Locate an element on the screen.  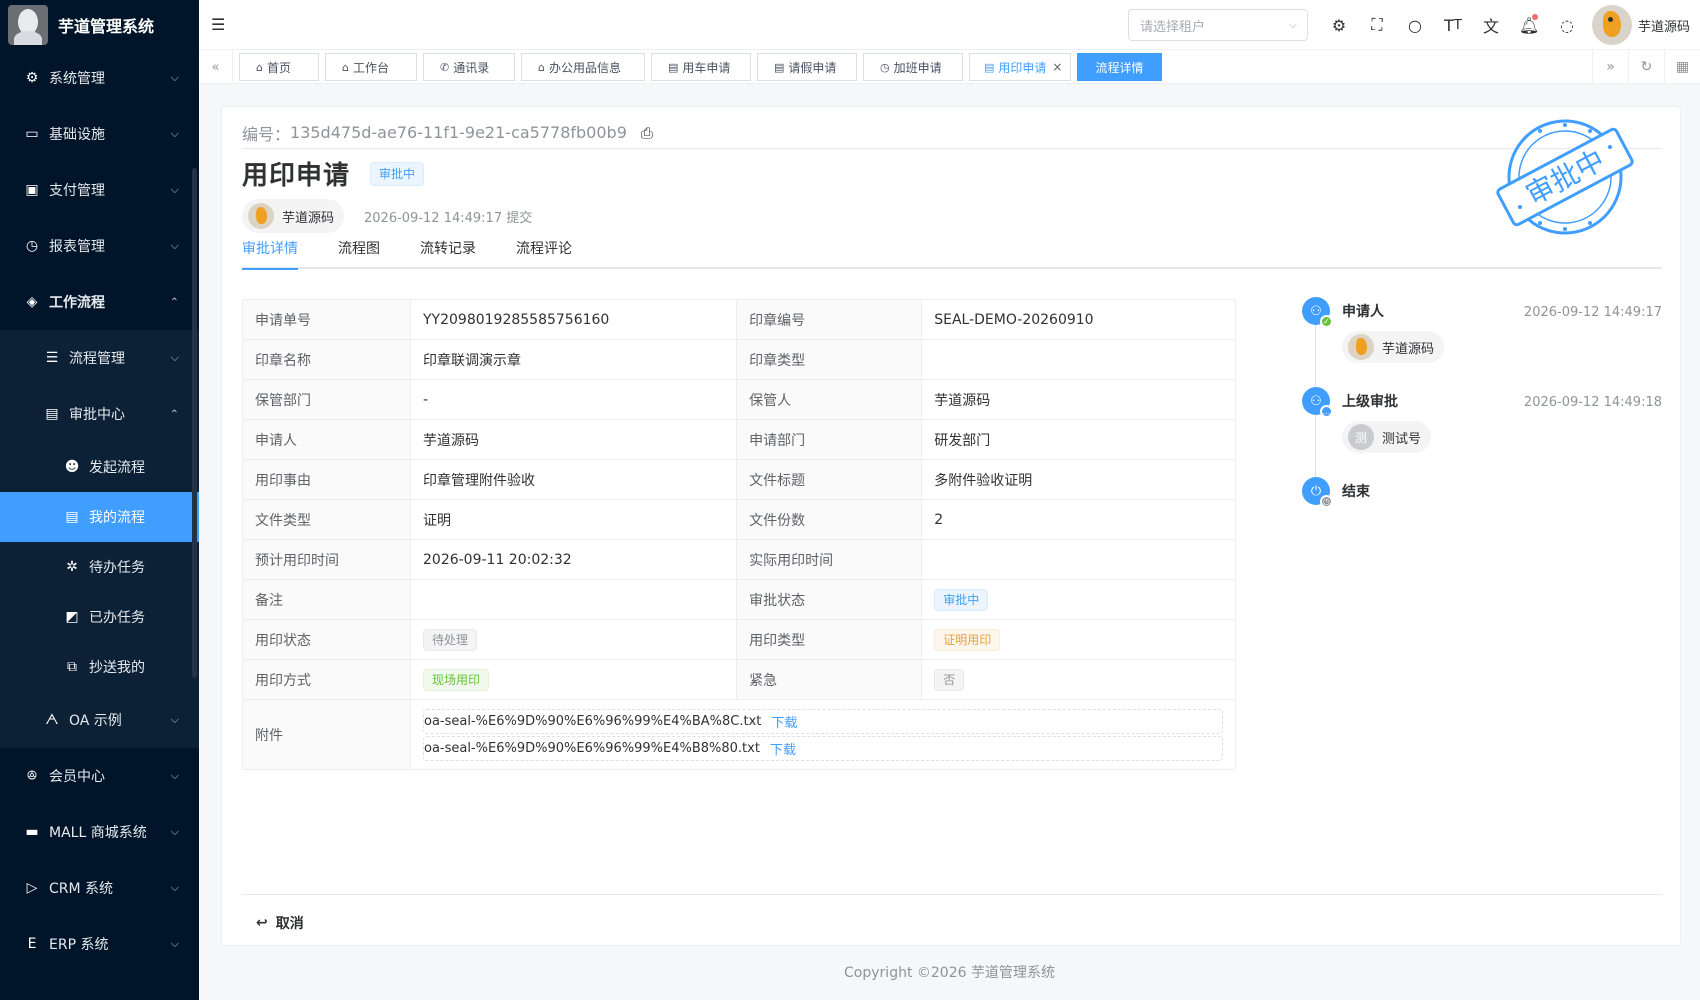
tab-flow-record: 流转记录 is located at coordinates (448, 248).